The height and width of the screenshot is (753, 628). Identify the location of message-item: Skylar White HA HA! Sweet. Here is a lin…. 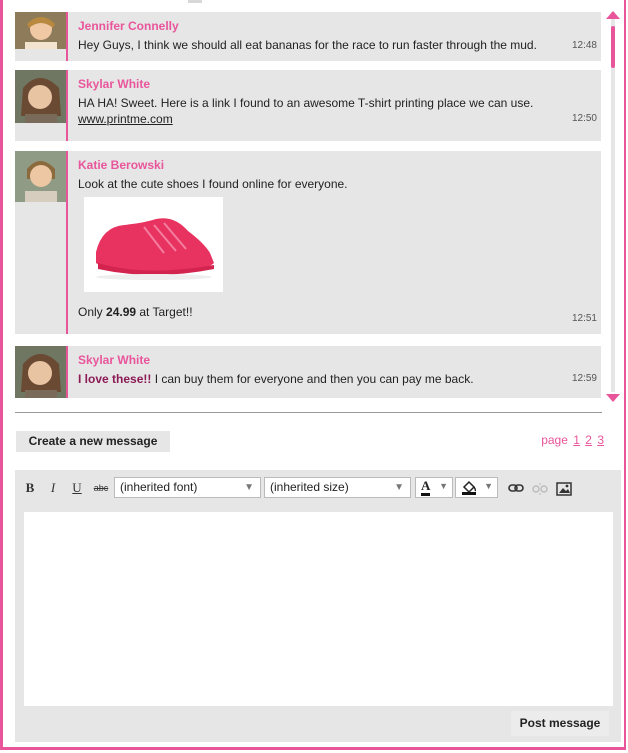
(308, 105).